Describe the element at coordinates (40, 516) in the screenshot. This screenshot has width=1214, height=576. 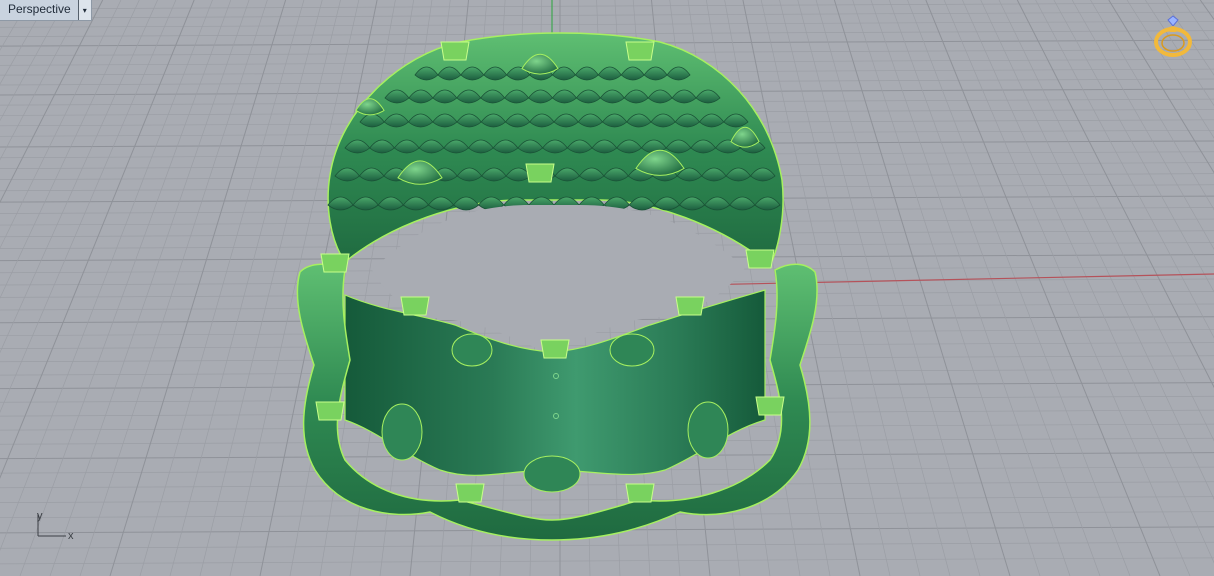
I see `axis-y-label: y` at that location.